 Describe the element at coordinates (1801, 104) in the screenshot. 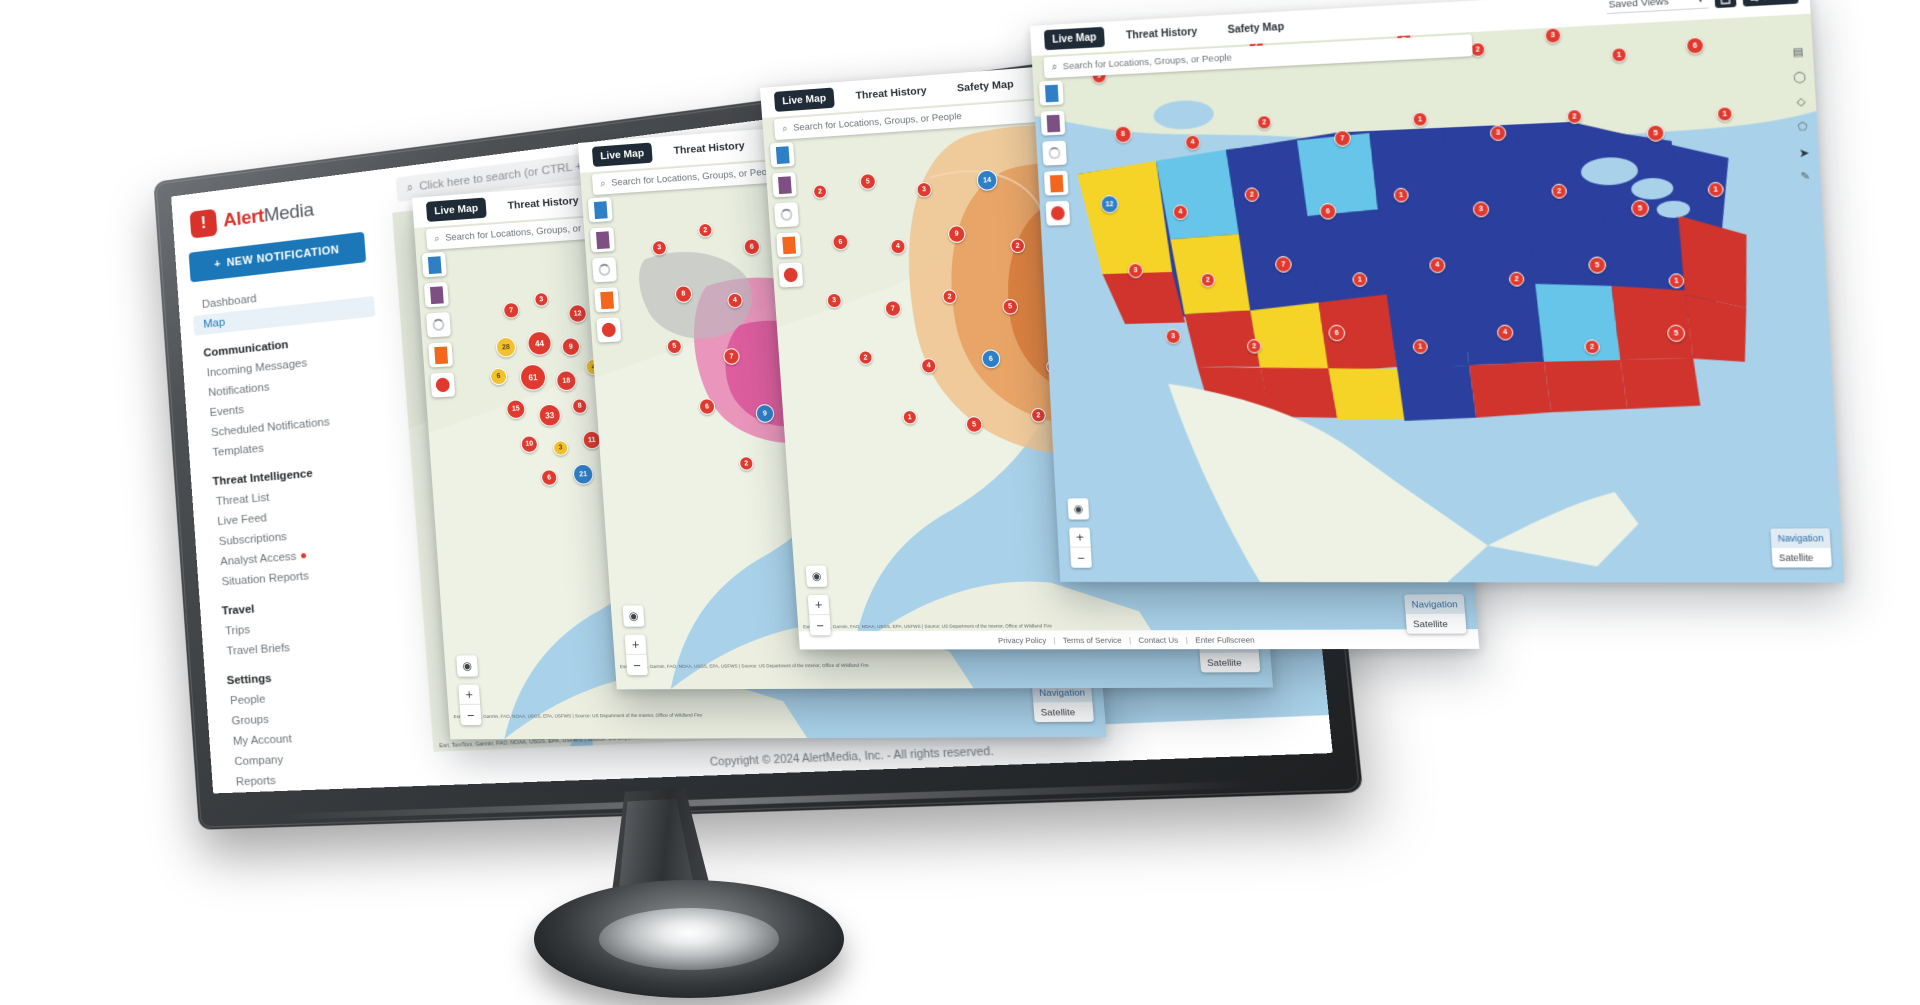

I see `polygon-tool-icon: ◇` at that location.